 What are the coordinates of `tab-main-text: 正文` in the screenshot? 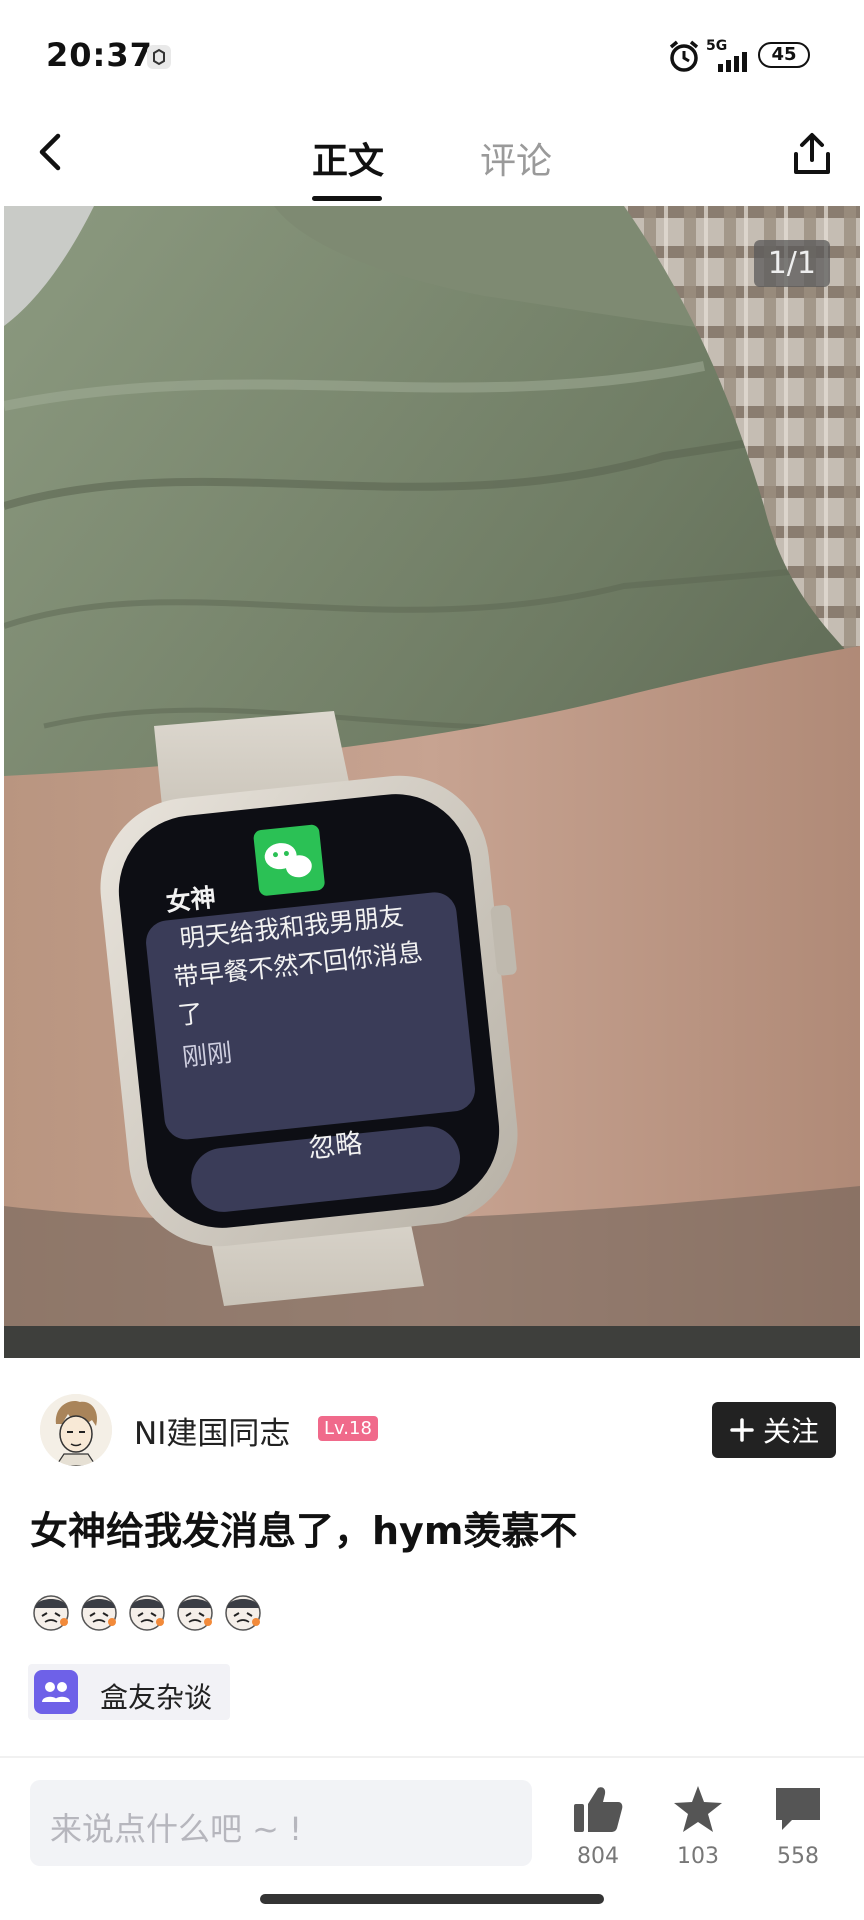 It's located at (348, 158).